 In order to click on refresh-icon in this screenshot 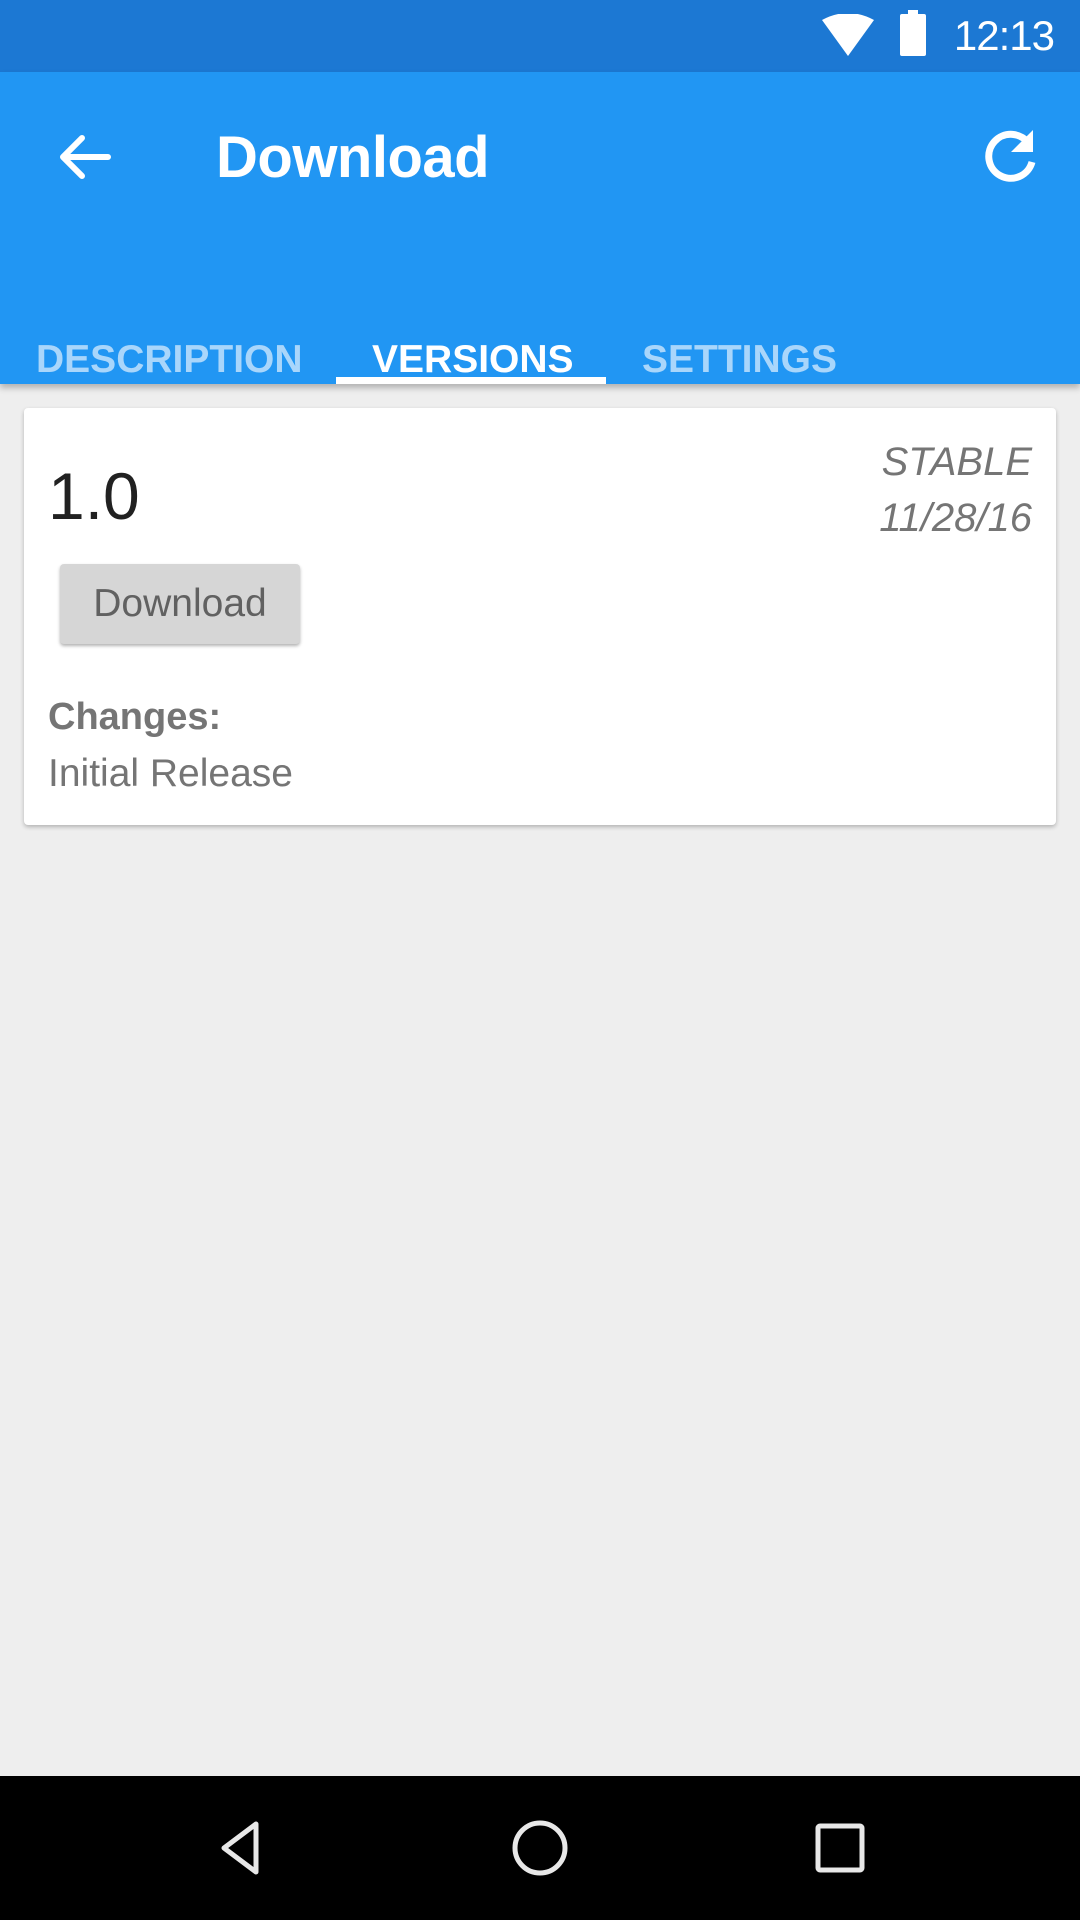, I will do `click(1010, 156)`.